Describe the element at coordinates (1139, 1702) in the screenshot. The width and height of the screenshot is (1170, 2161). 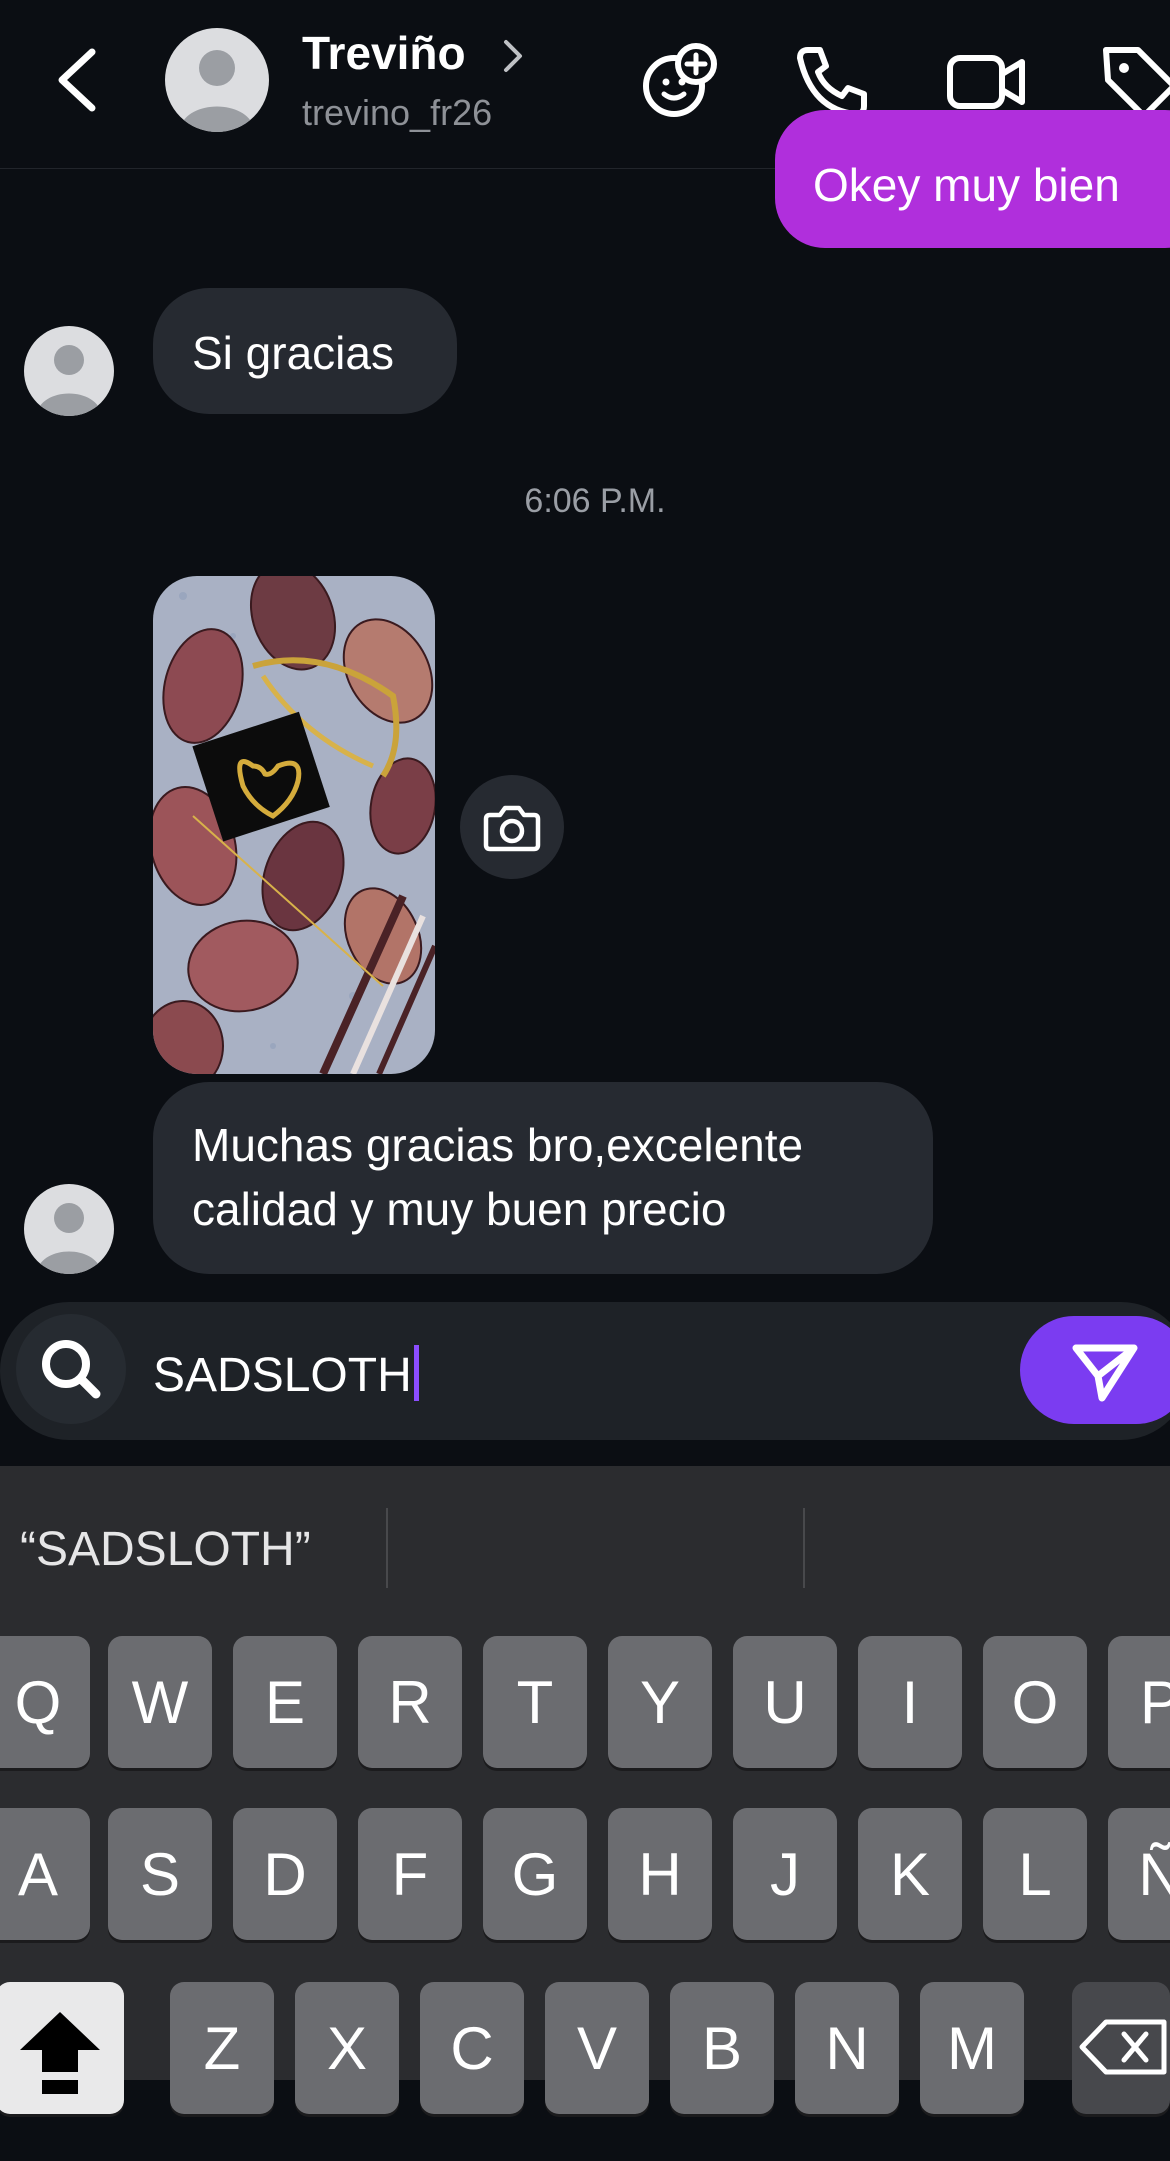
I see `key-p: P` at that location.